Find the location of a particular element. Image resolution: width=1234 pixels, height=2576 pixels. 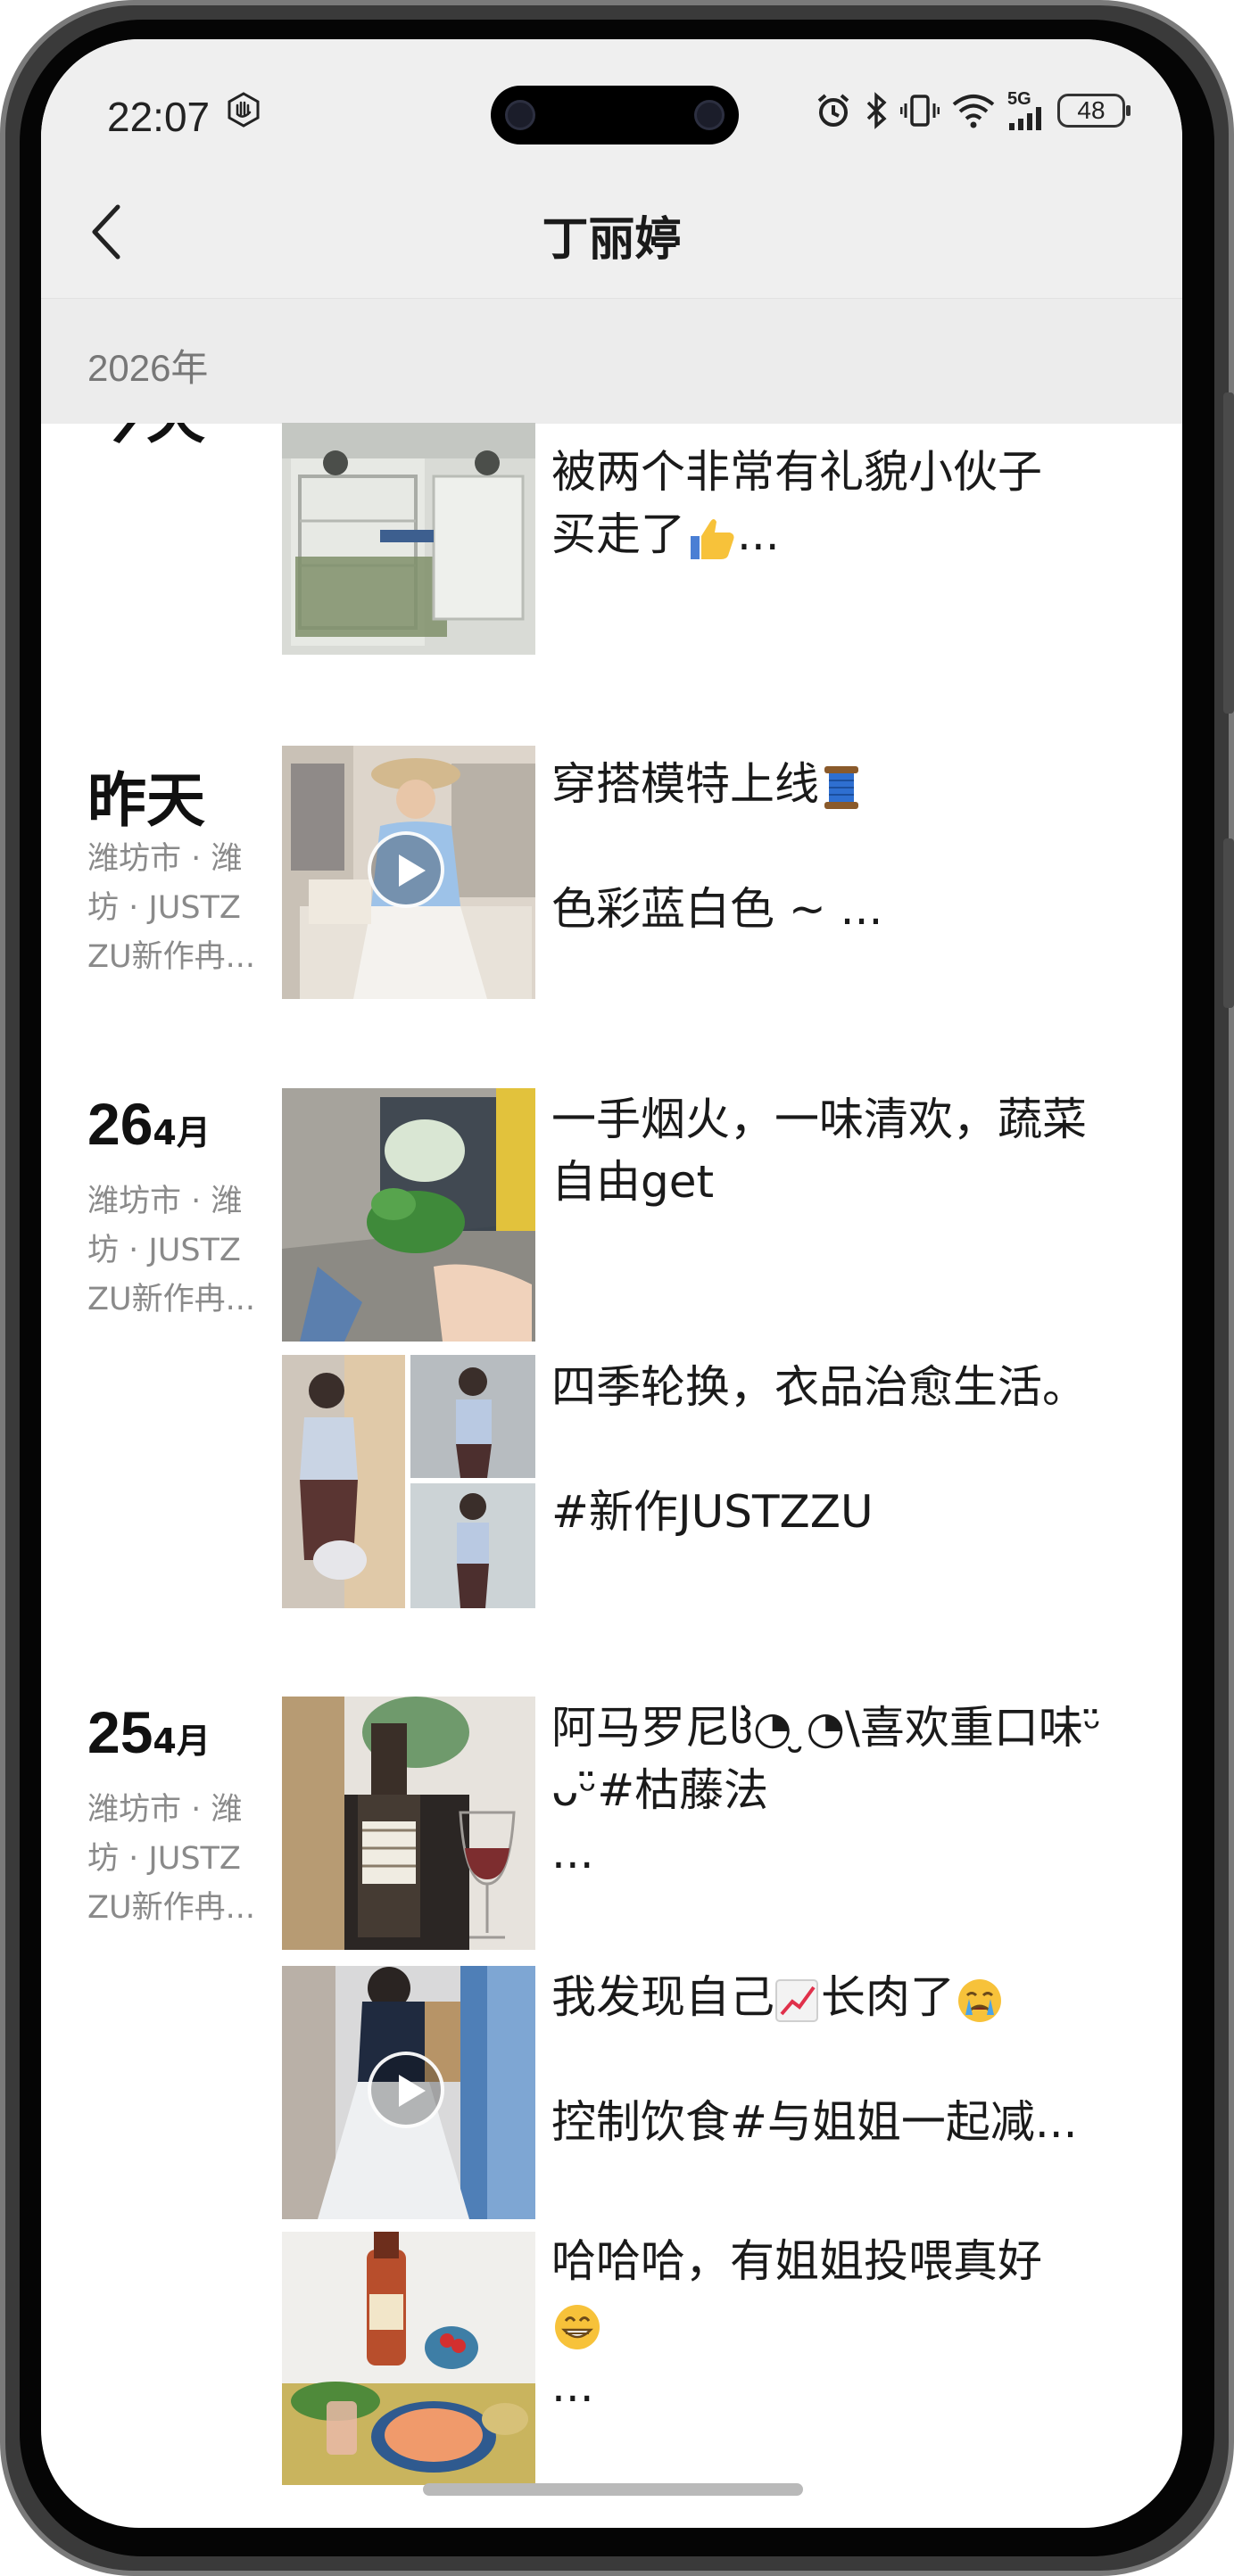

post-text-line: 我发现自己 长肉了 is located at coordinates (845, 1997).